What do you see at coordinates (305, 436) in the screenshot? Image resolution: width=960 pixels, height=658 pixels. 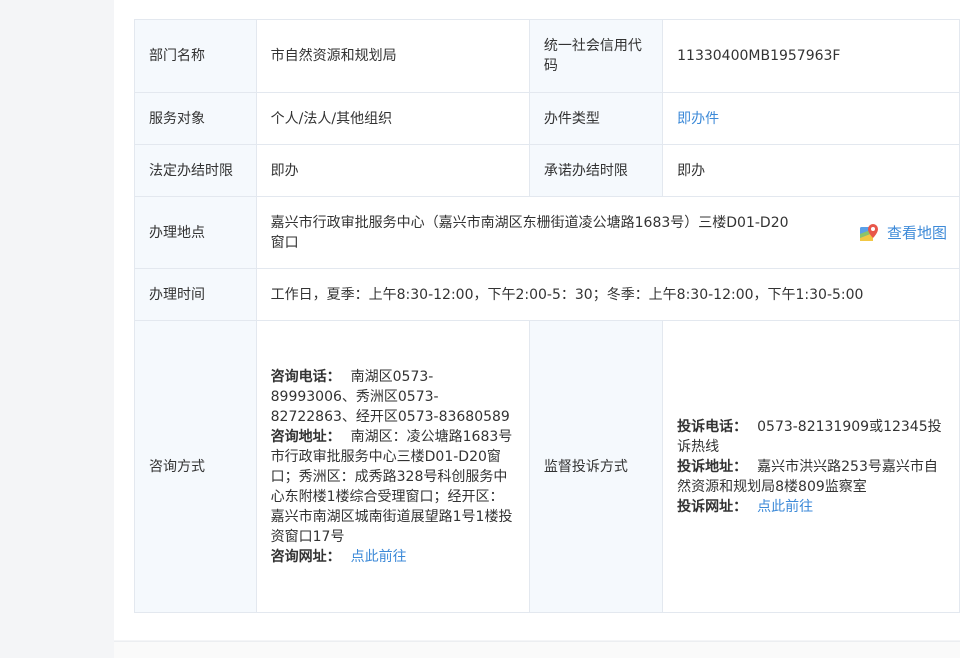 I see `consult-address-label: 咨询地址：` at bounding box center [305, 436].